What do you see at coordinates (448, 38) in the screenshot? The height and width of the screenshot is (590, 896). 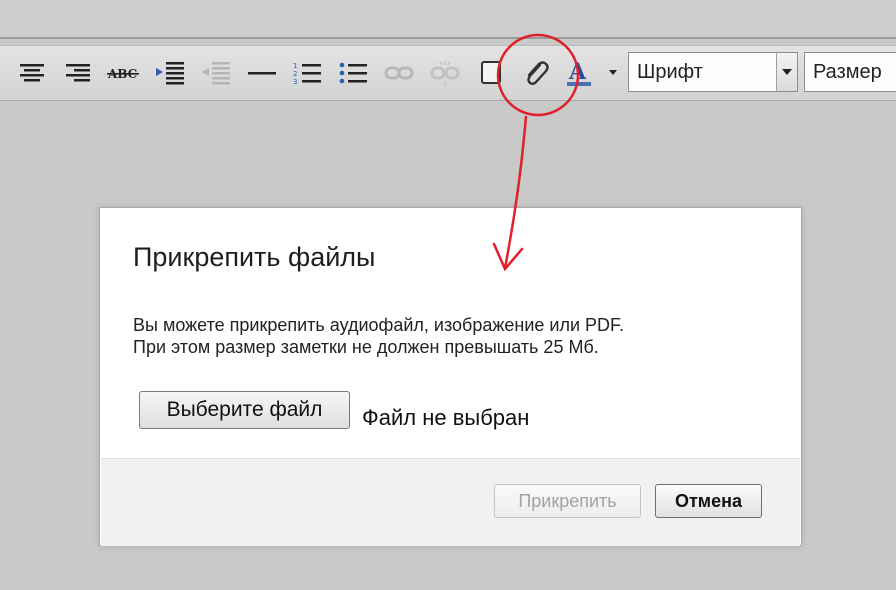 I see `window-divider` at bounding box center [448, 38].